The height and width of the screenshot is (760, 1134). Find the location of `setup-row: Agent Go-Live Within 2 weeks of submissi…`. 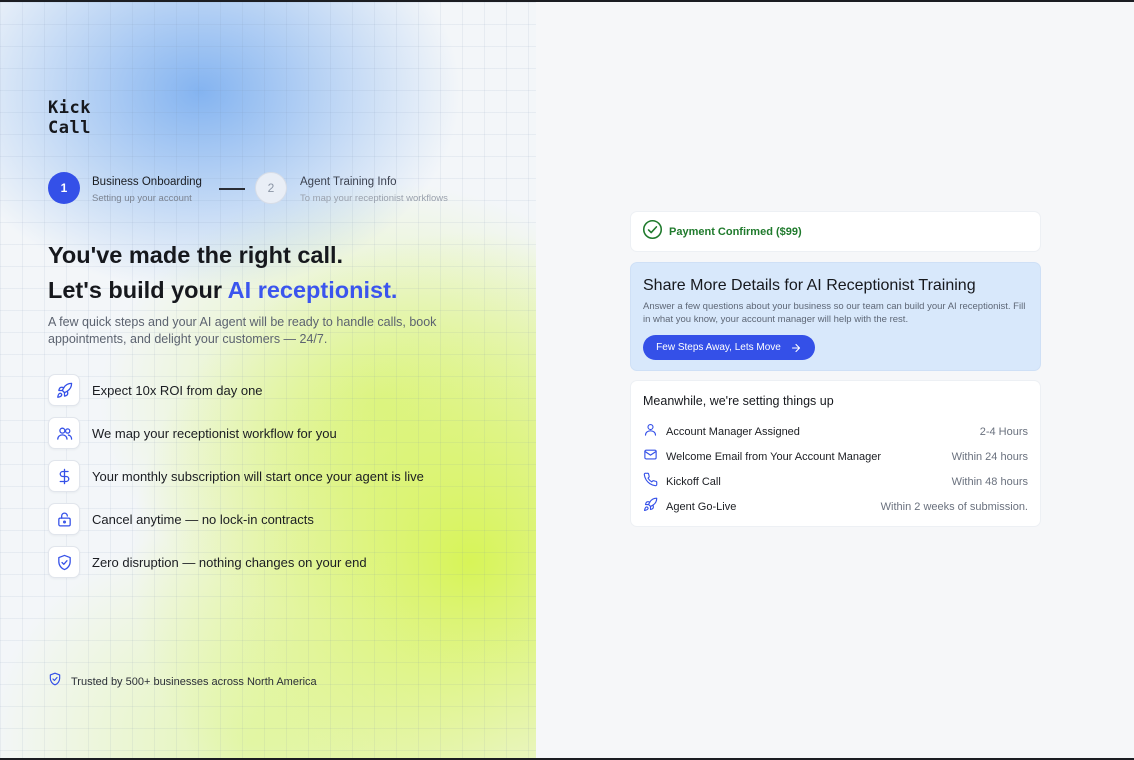

setup-row: Agent Go-Live Within 2 weeks of submissi… is located at coordinates (835, 507).